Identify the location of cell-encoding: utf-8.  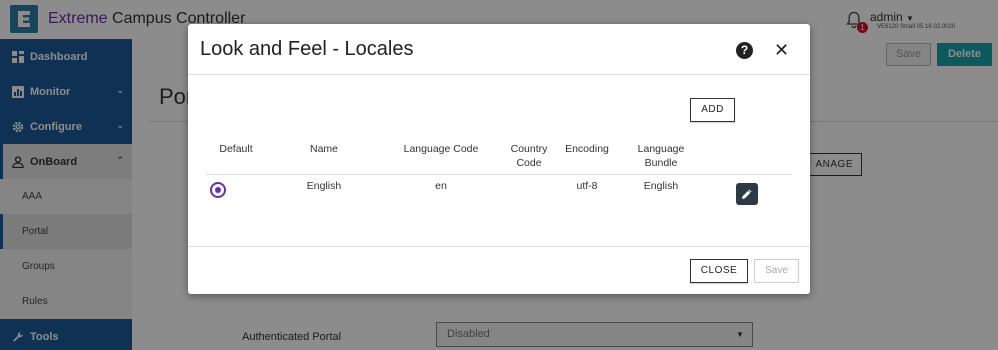
(587, 186).